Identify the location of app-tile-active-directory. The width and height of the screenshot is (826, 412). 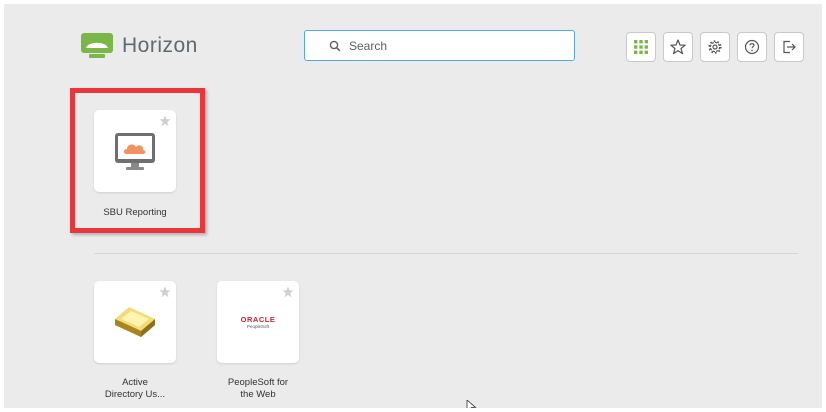
(135, 322).